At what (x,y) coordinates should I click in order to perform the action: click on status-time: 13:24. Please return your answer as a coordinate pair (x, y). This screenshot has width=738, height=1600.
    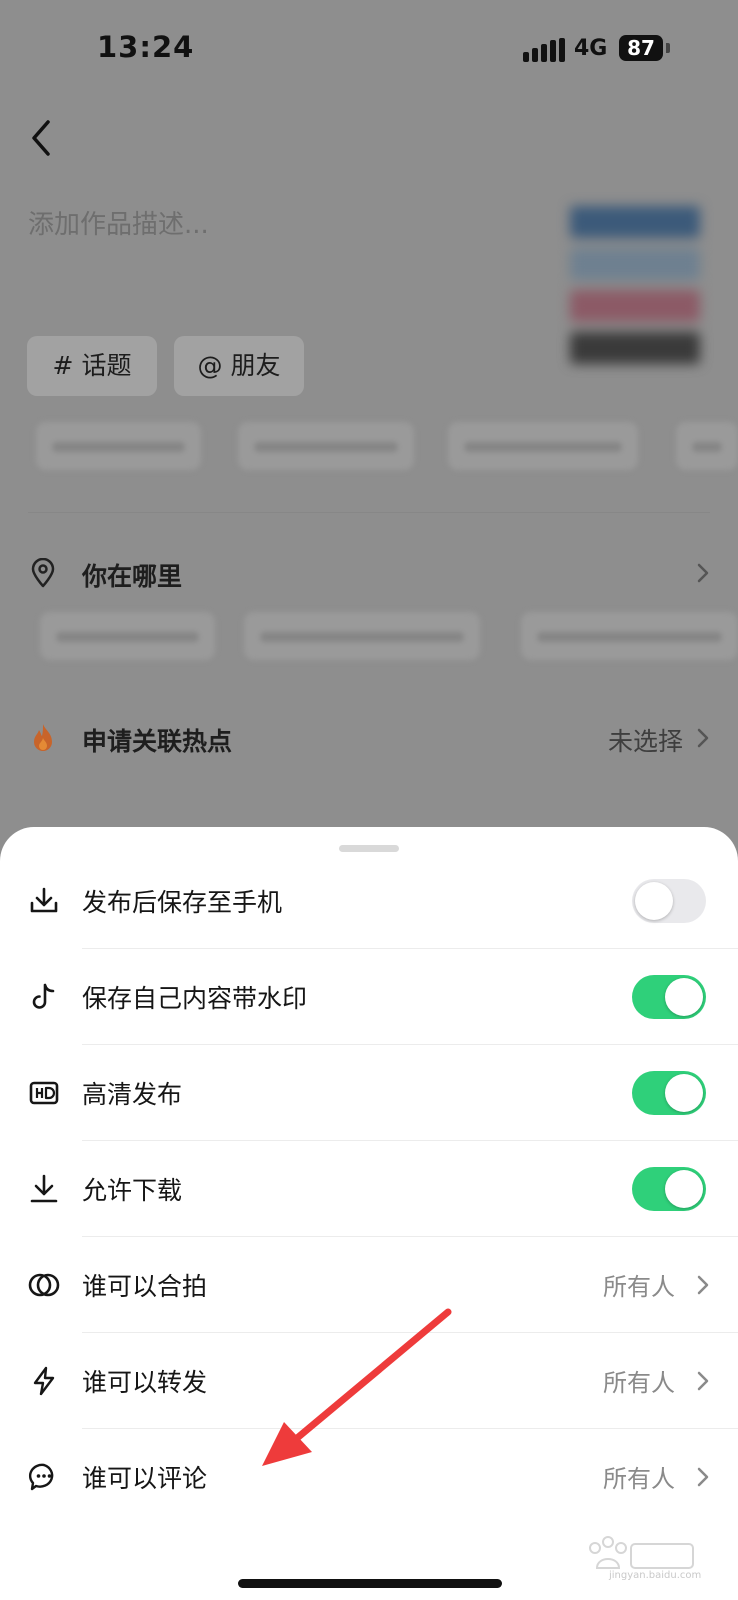
    Looking at the image, I should click on (146, 47).